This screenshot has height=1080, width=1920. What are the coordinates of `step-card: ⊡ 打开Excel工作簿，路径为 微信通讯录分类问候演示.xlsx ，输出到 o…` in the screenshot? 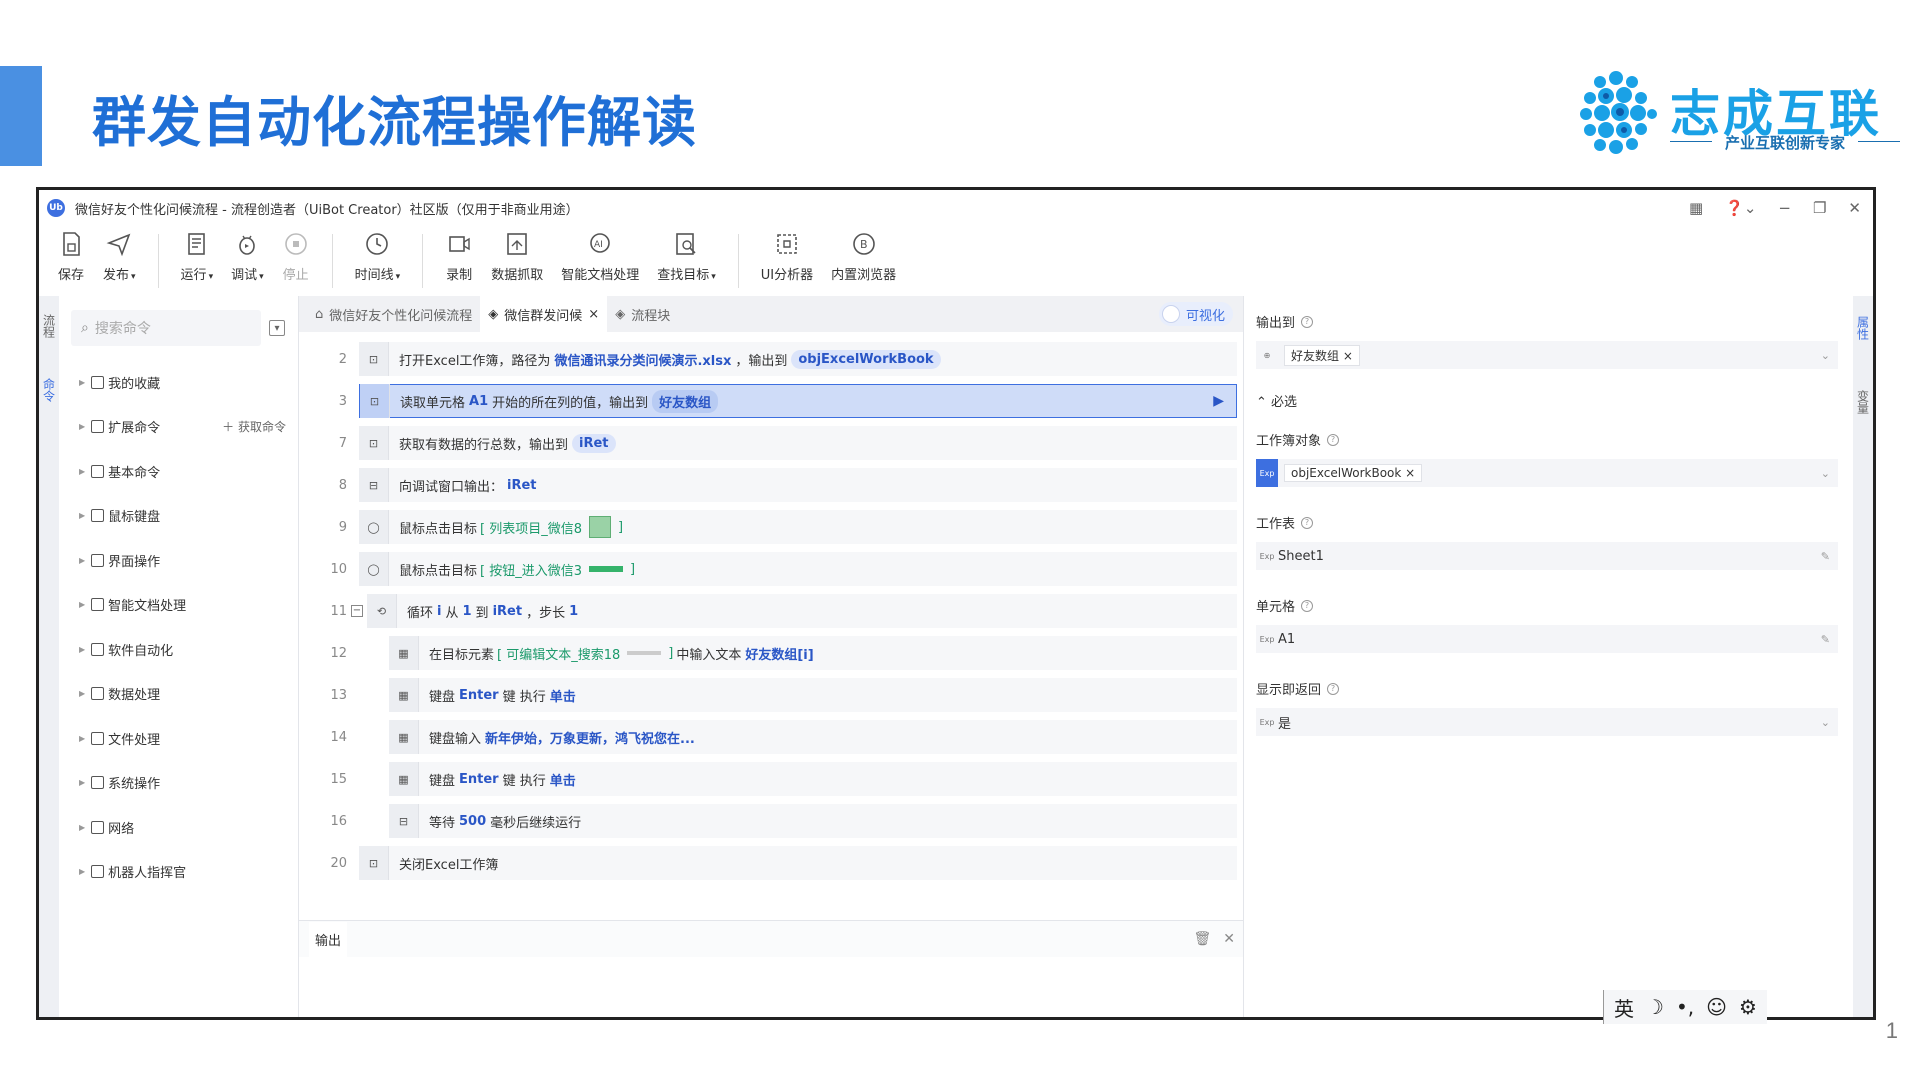 It's located at (798, 359).